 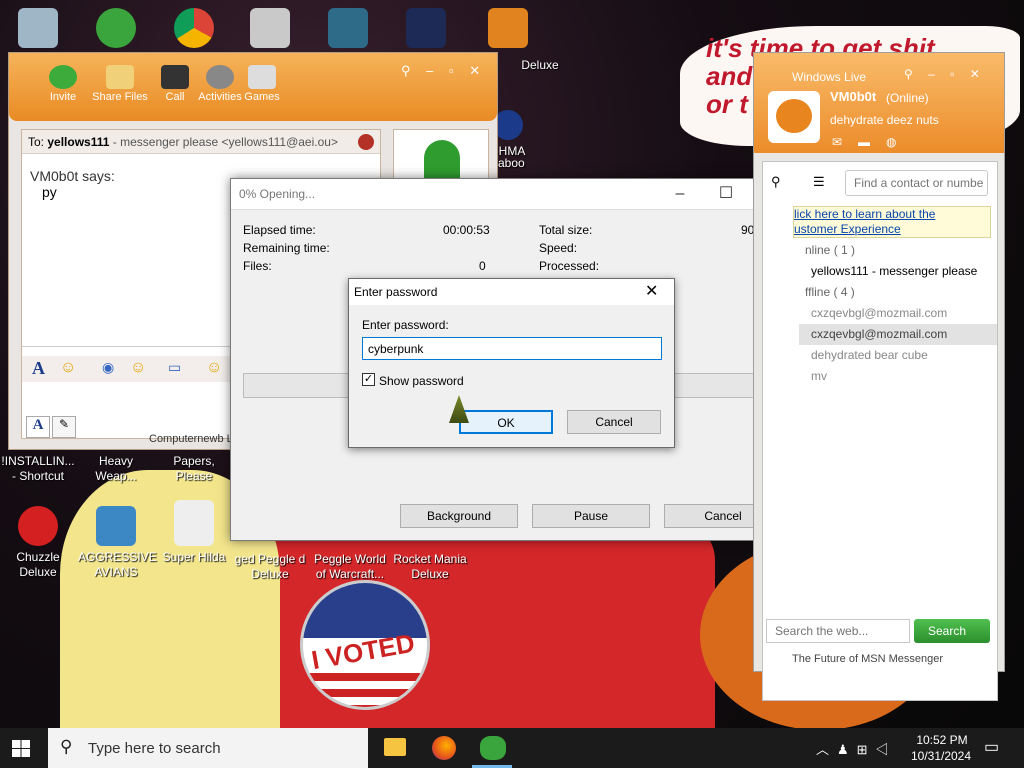 What do you see at coordinates (21, 748) in the screenshot?
I see `start-button` at bounding box center [21, 748].